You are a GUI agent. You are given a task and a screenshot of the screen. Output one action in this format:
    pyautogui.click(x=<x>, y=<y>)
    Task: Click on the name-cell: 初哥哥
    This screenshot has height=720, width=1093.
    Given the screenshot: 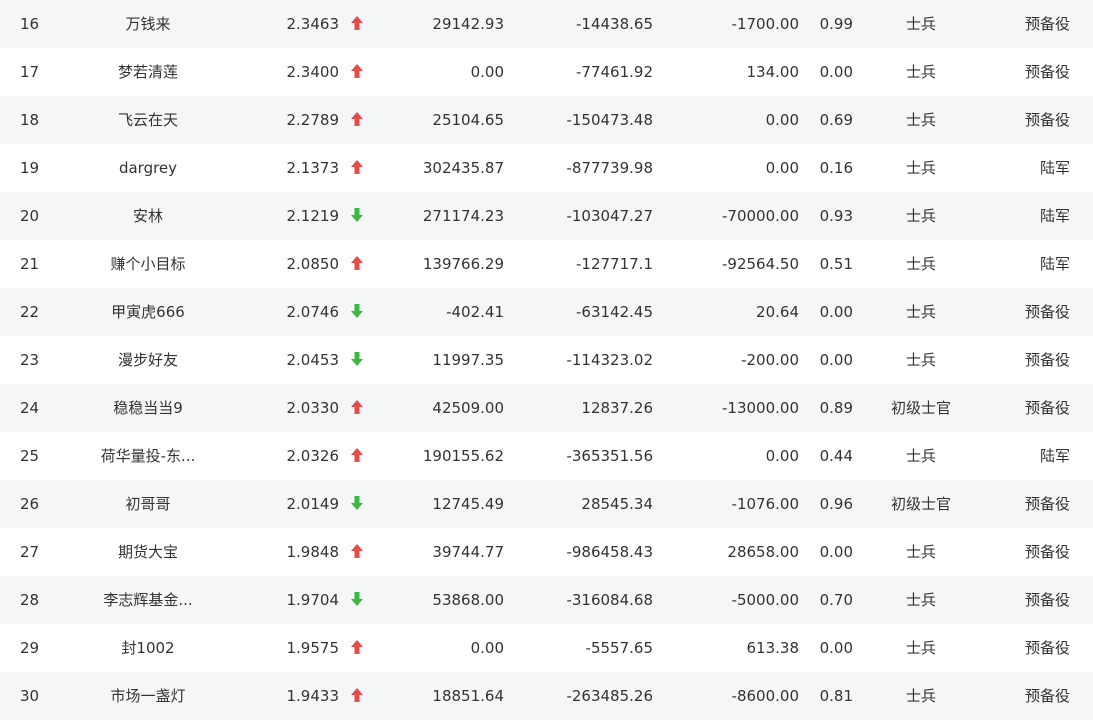 What is the action you would take?
    pyautogui.click(x=148, y=504)
    